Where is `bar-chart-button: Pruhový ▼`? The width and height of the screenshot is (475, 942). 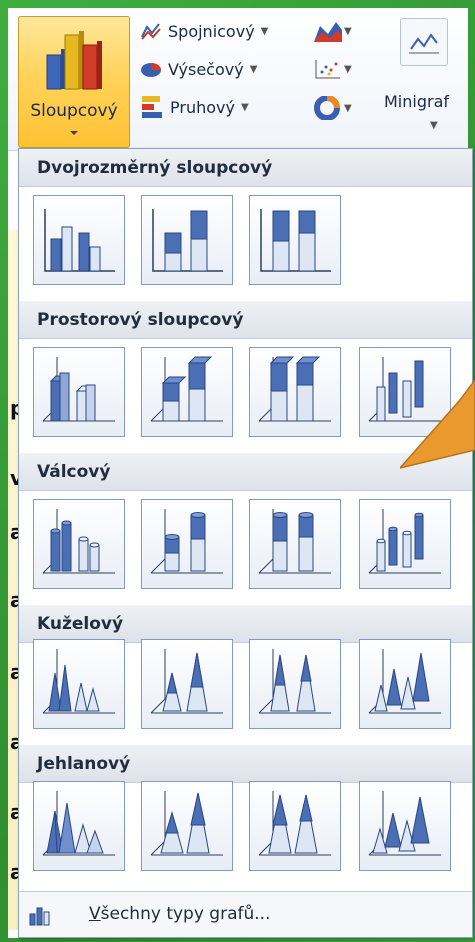
bar-chart-button: Pruhový ▼ is located at coordinates (194, 107).